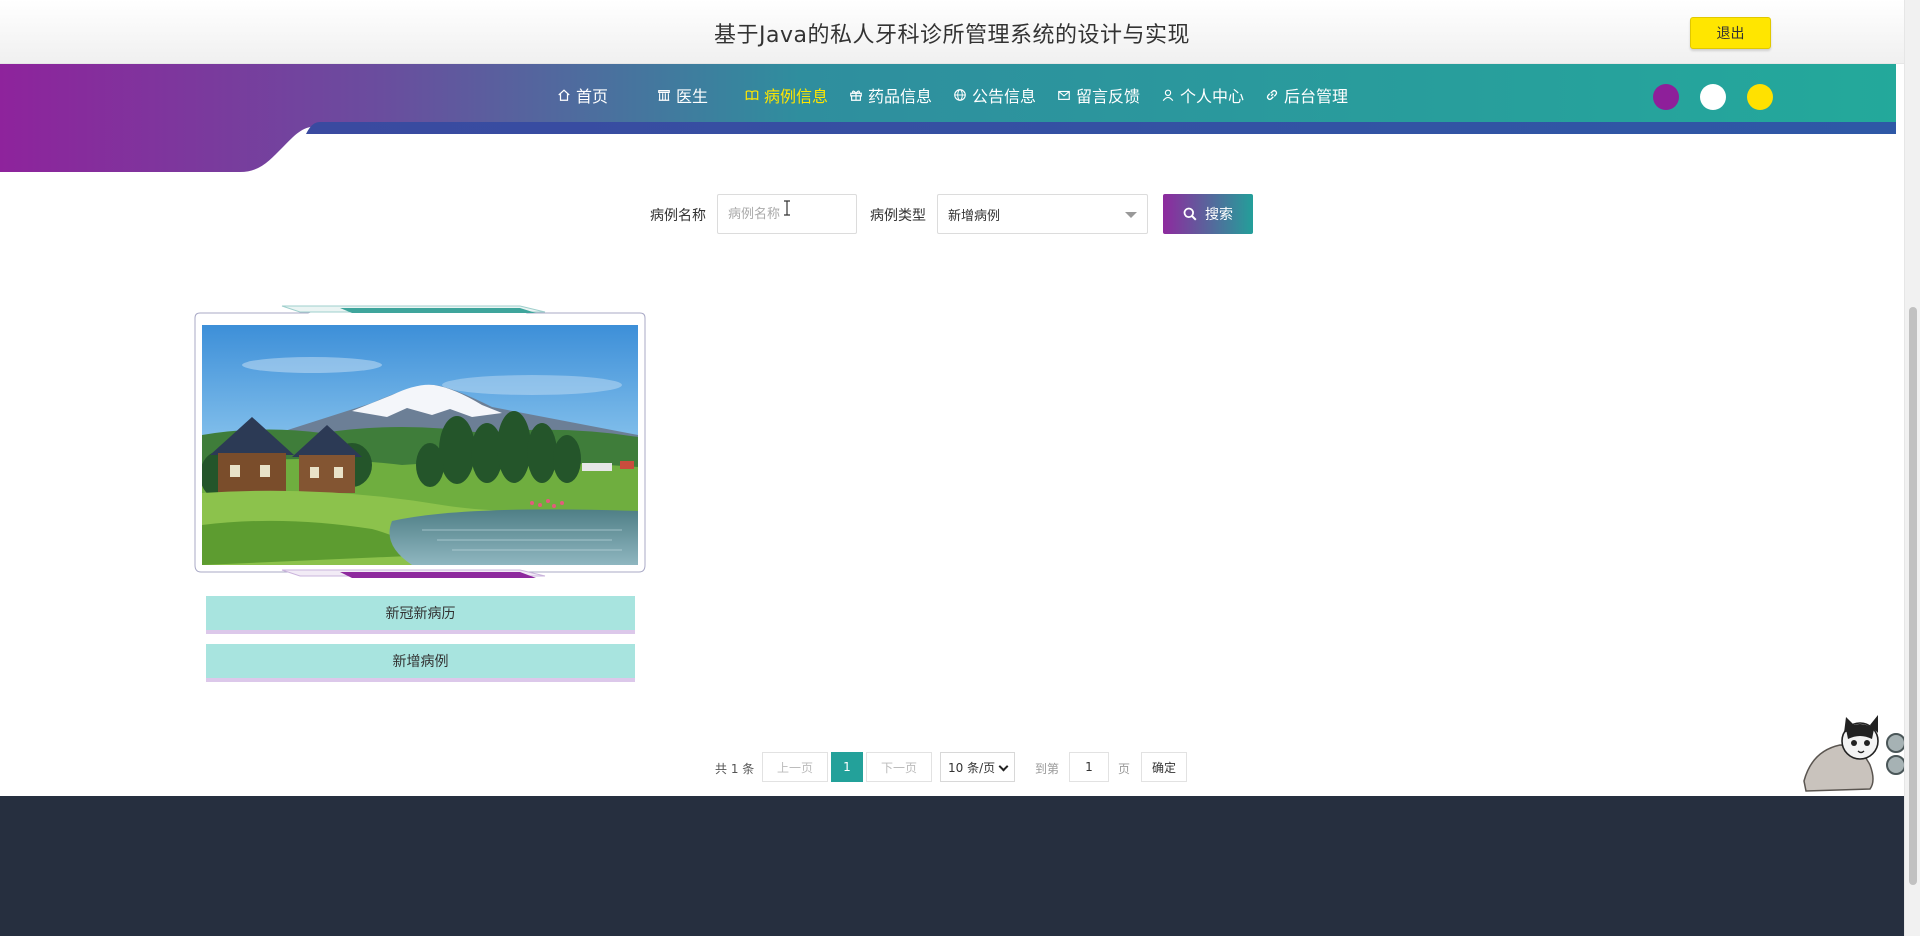 The width and height of the screenshot is (1920, 936). I want to click on nav-label: 留言反馈, so click(1108, 96).